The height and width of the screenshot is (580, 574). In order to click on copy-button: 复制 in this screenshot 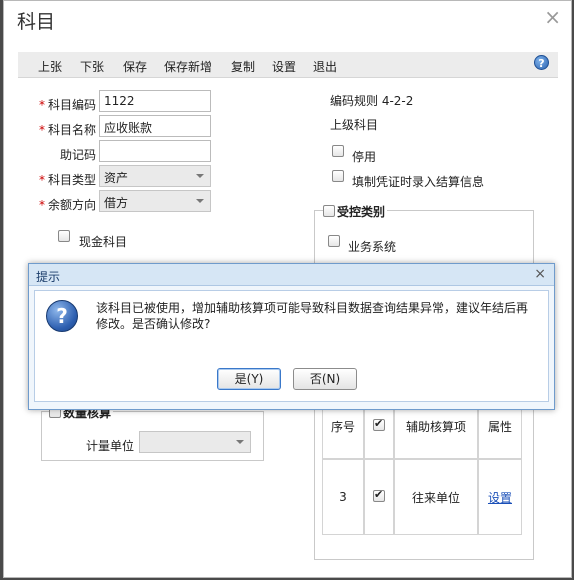, I will do `click(243, 66)`.